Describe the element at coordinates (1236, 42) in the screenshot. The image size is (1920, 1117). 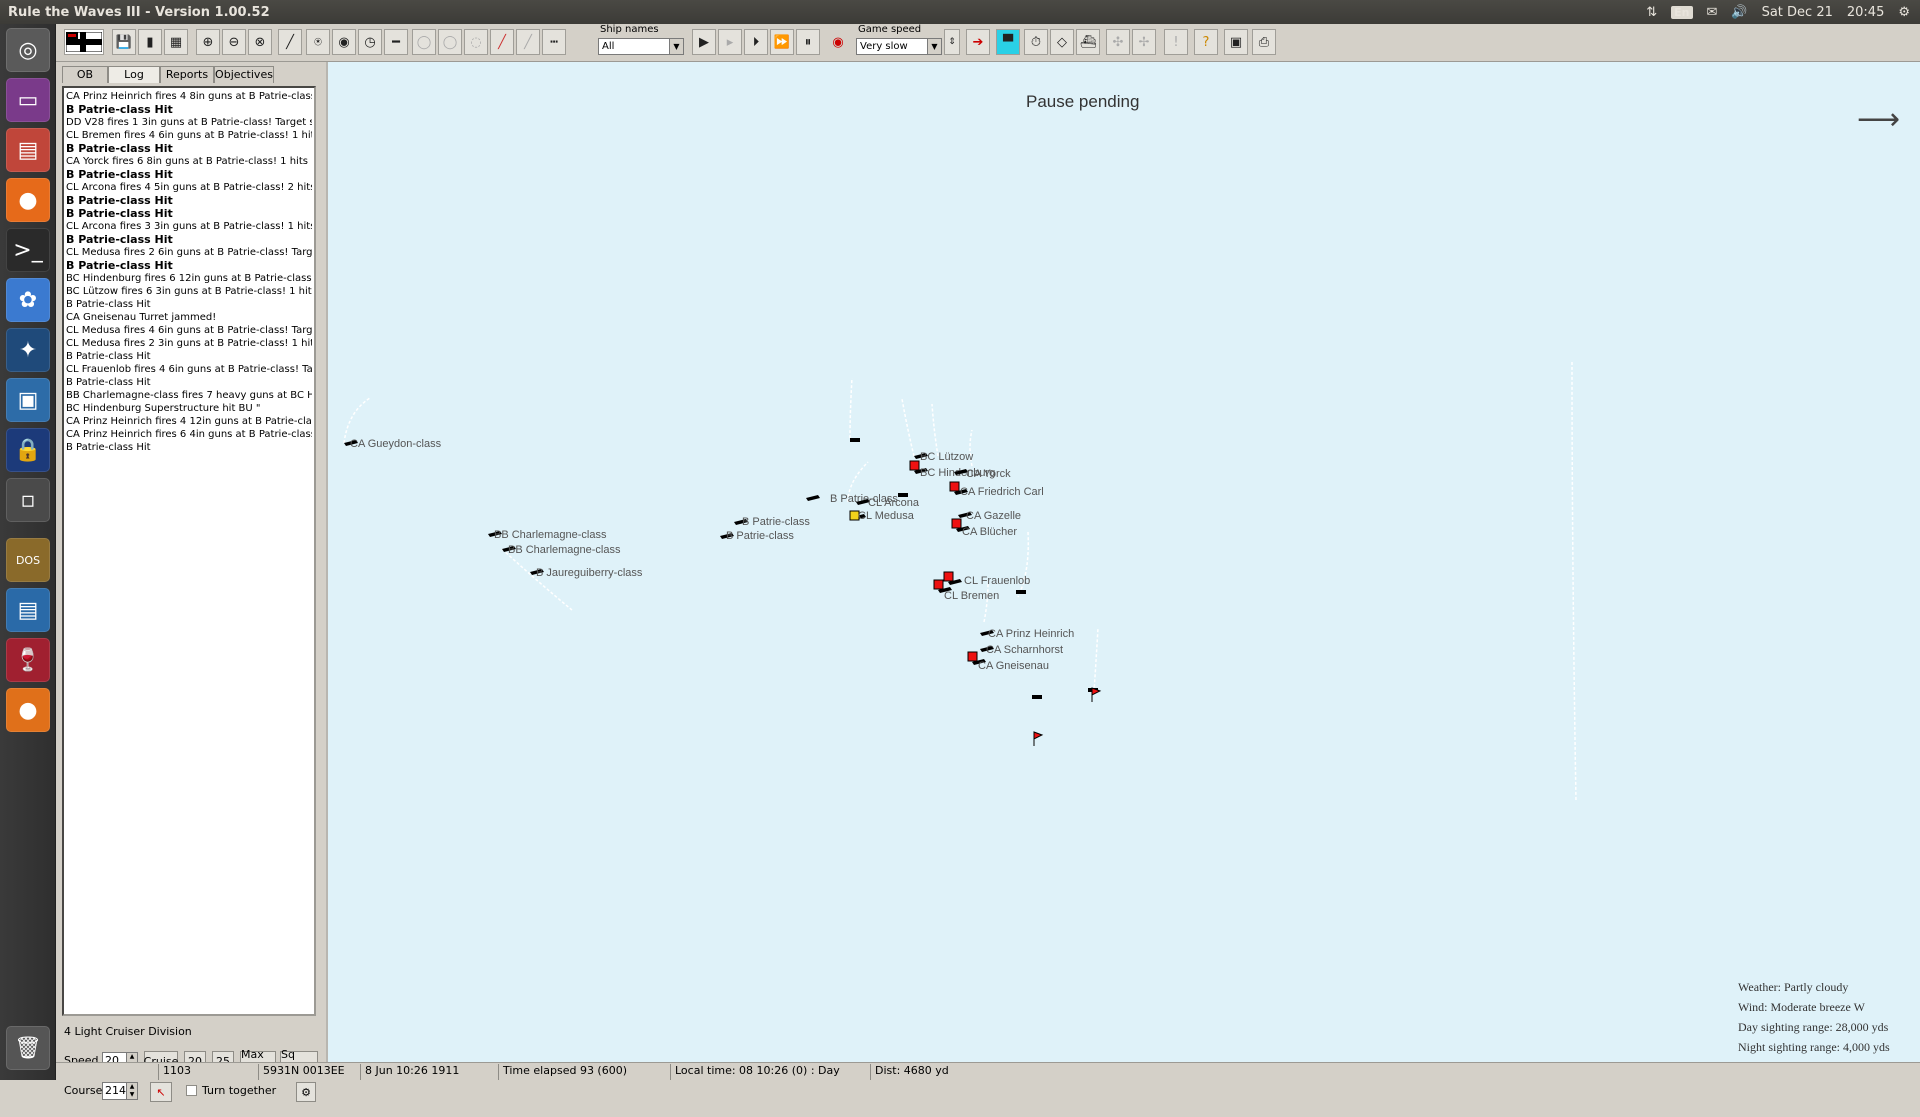
I see `report-icon: ▣` at that location.